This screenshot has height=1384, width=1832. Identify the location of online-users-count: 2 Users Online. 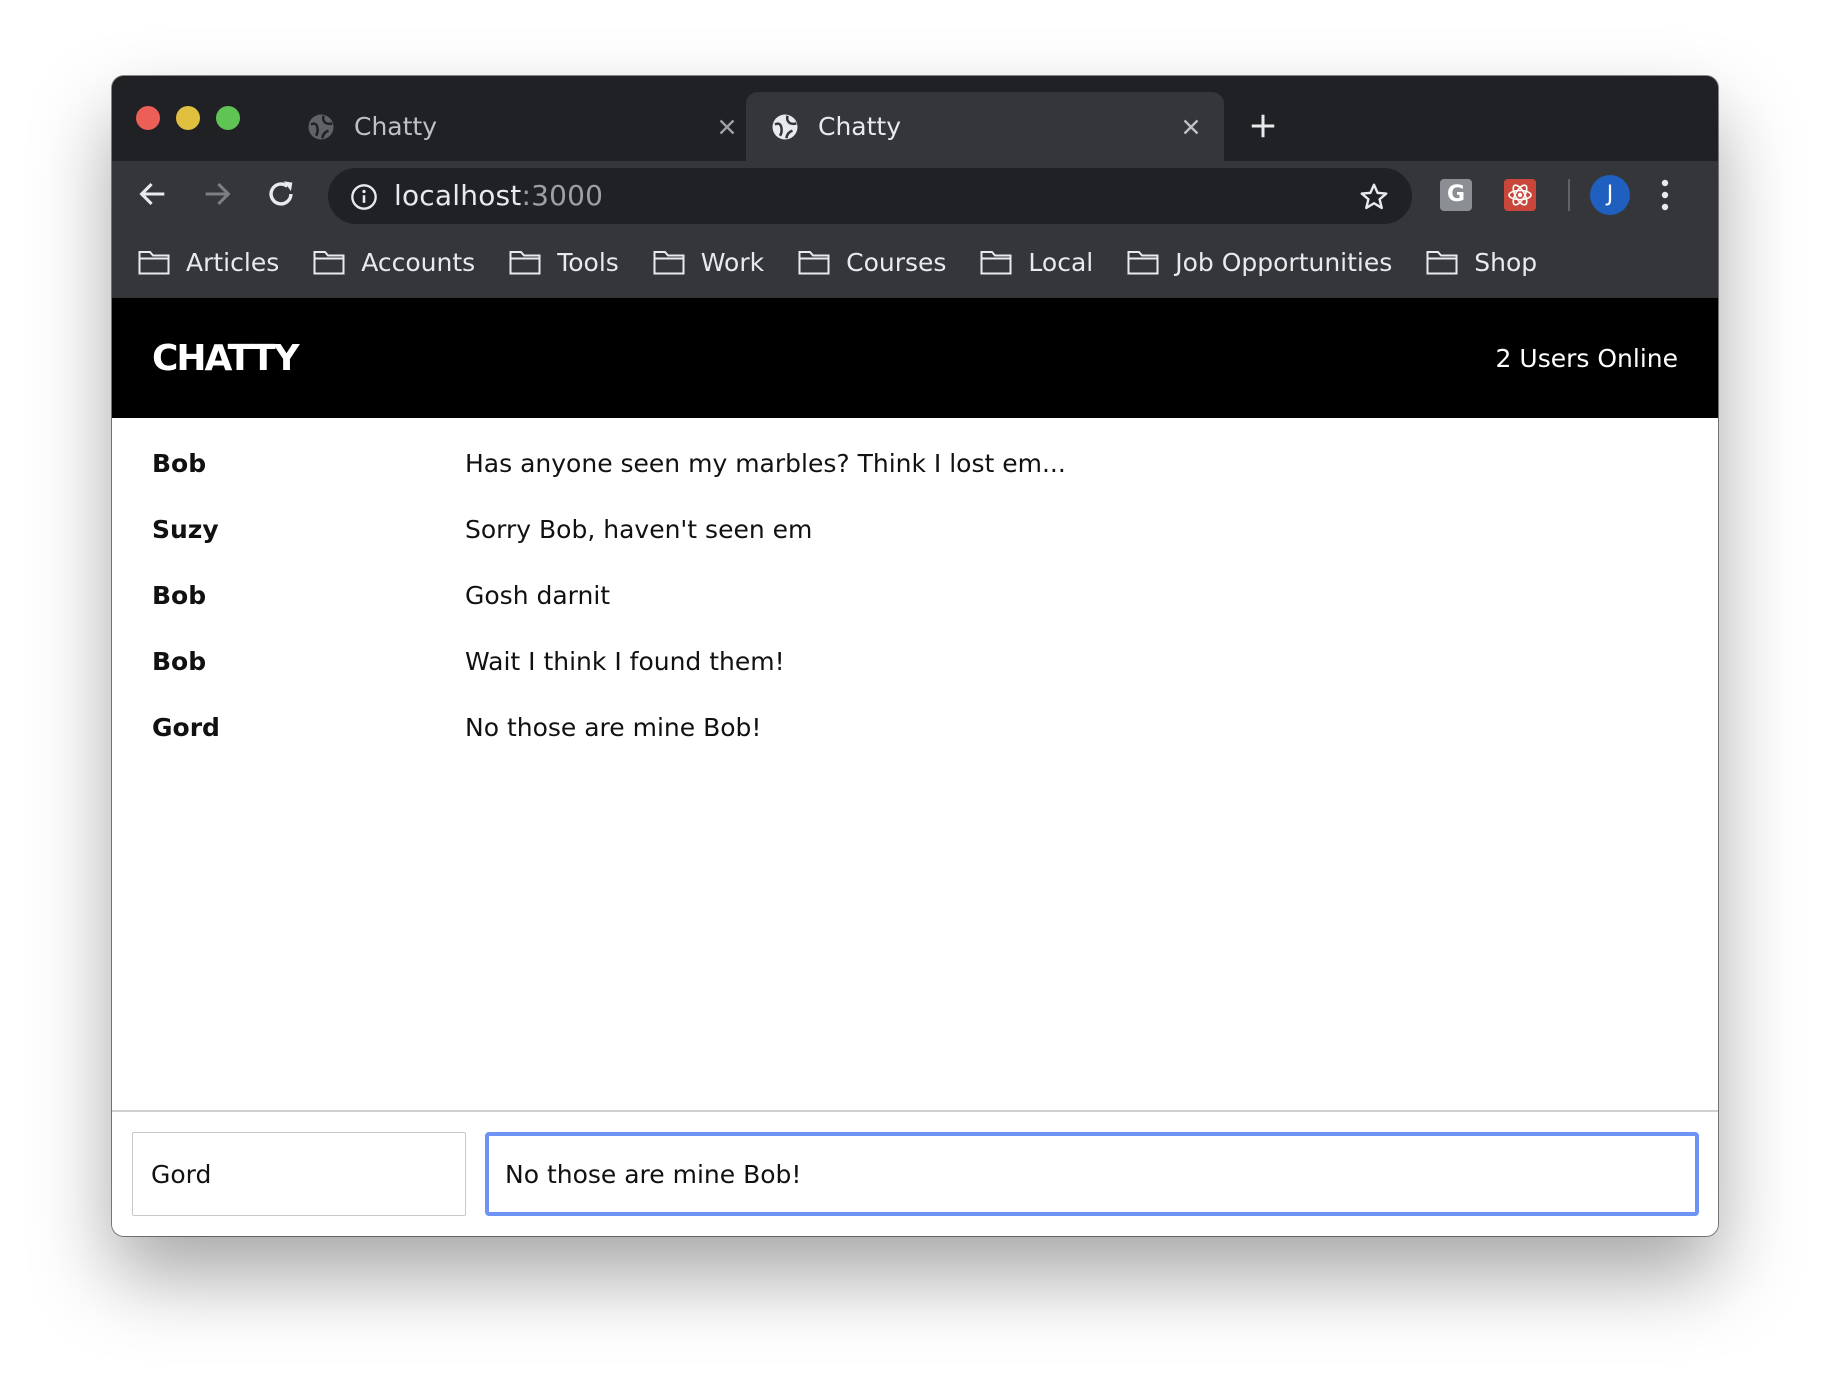
(1586, 358).